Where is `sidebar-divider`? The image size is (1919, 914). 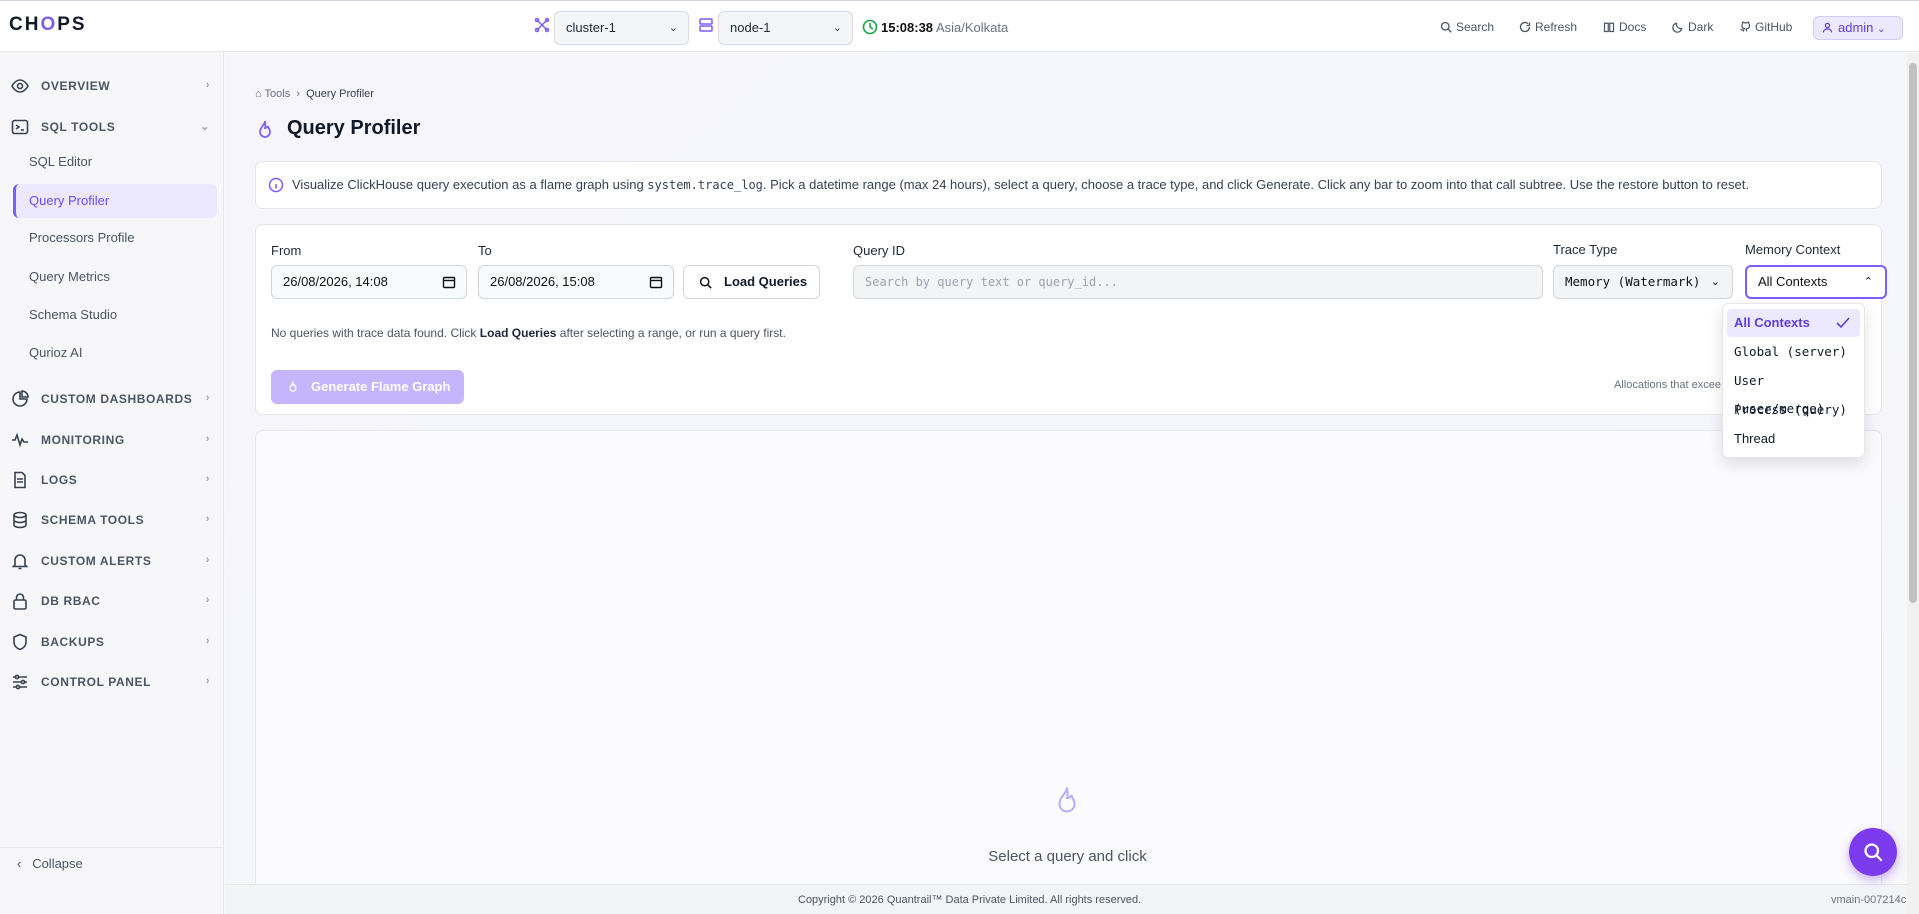 sidebar-divider is located at coordinates (112, 847).